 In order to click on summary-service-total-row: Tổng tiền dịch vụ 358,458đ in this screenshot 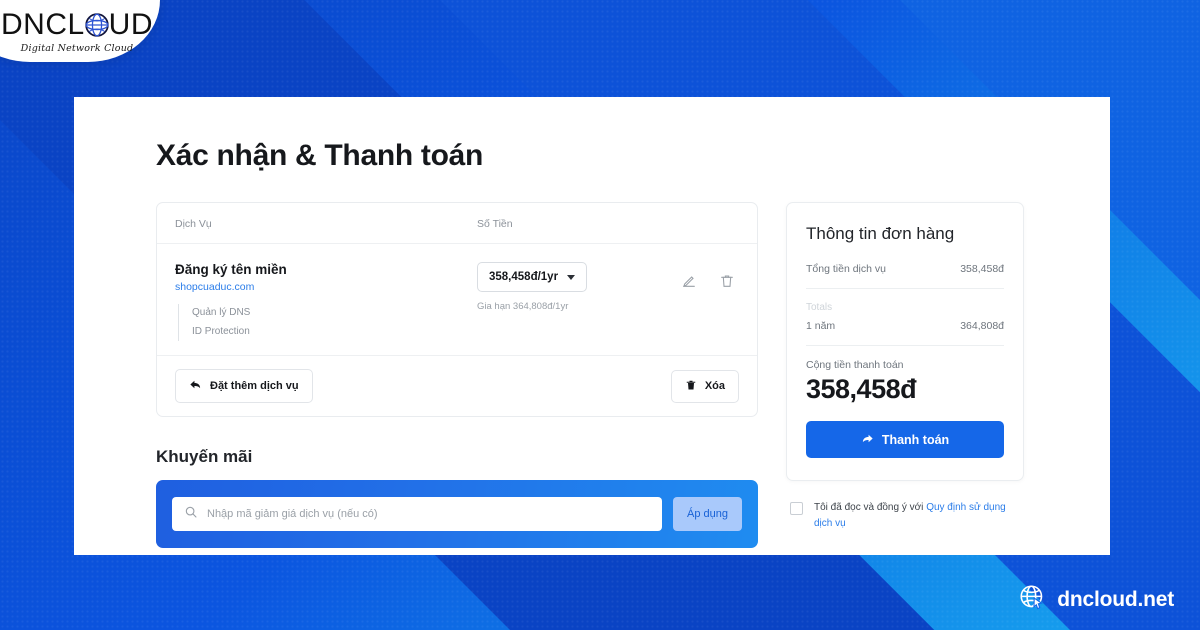, I will do `click(905, 269)`.